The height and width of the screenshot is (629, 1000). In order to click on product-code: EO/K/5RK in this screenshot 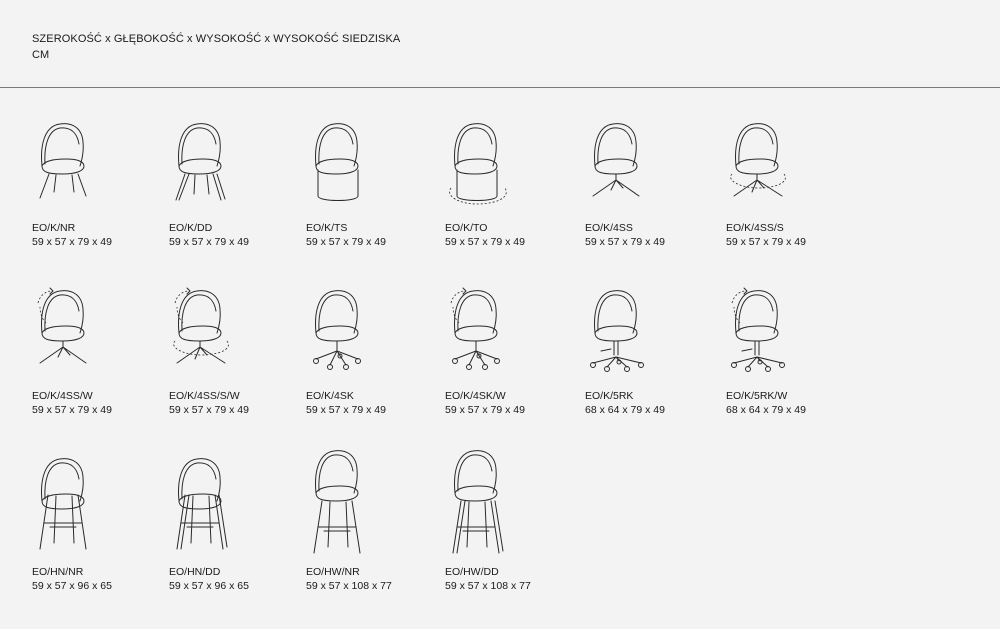, I will do `click(609, 396)`.